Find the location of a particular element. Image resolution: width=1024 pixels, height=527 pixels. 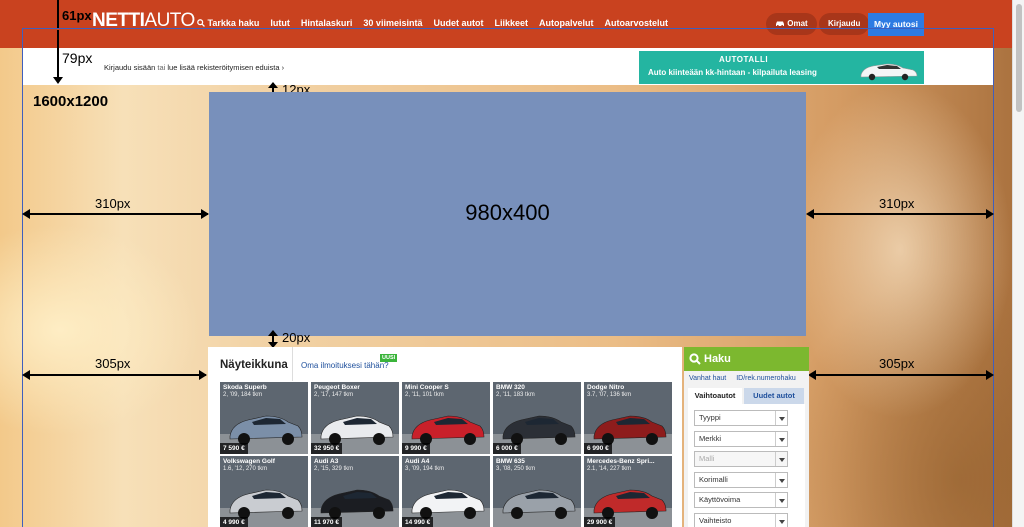

car-details: 1.6, '12, 270 tkm is located at coordinates (245, 469).